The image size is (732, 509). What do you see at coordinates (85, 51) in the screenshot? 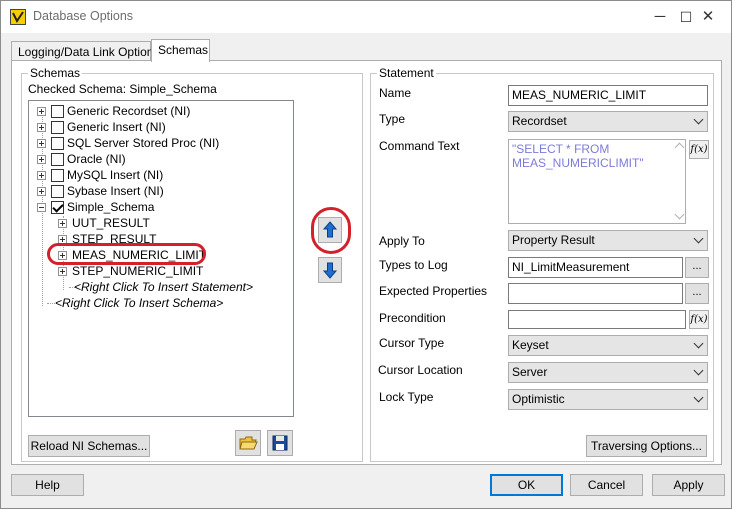
I see `tab-logging-data-link-options: Logging/Data Link Options` at bounding box center [85, 51].